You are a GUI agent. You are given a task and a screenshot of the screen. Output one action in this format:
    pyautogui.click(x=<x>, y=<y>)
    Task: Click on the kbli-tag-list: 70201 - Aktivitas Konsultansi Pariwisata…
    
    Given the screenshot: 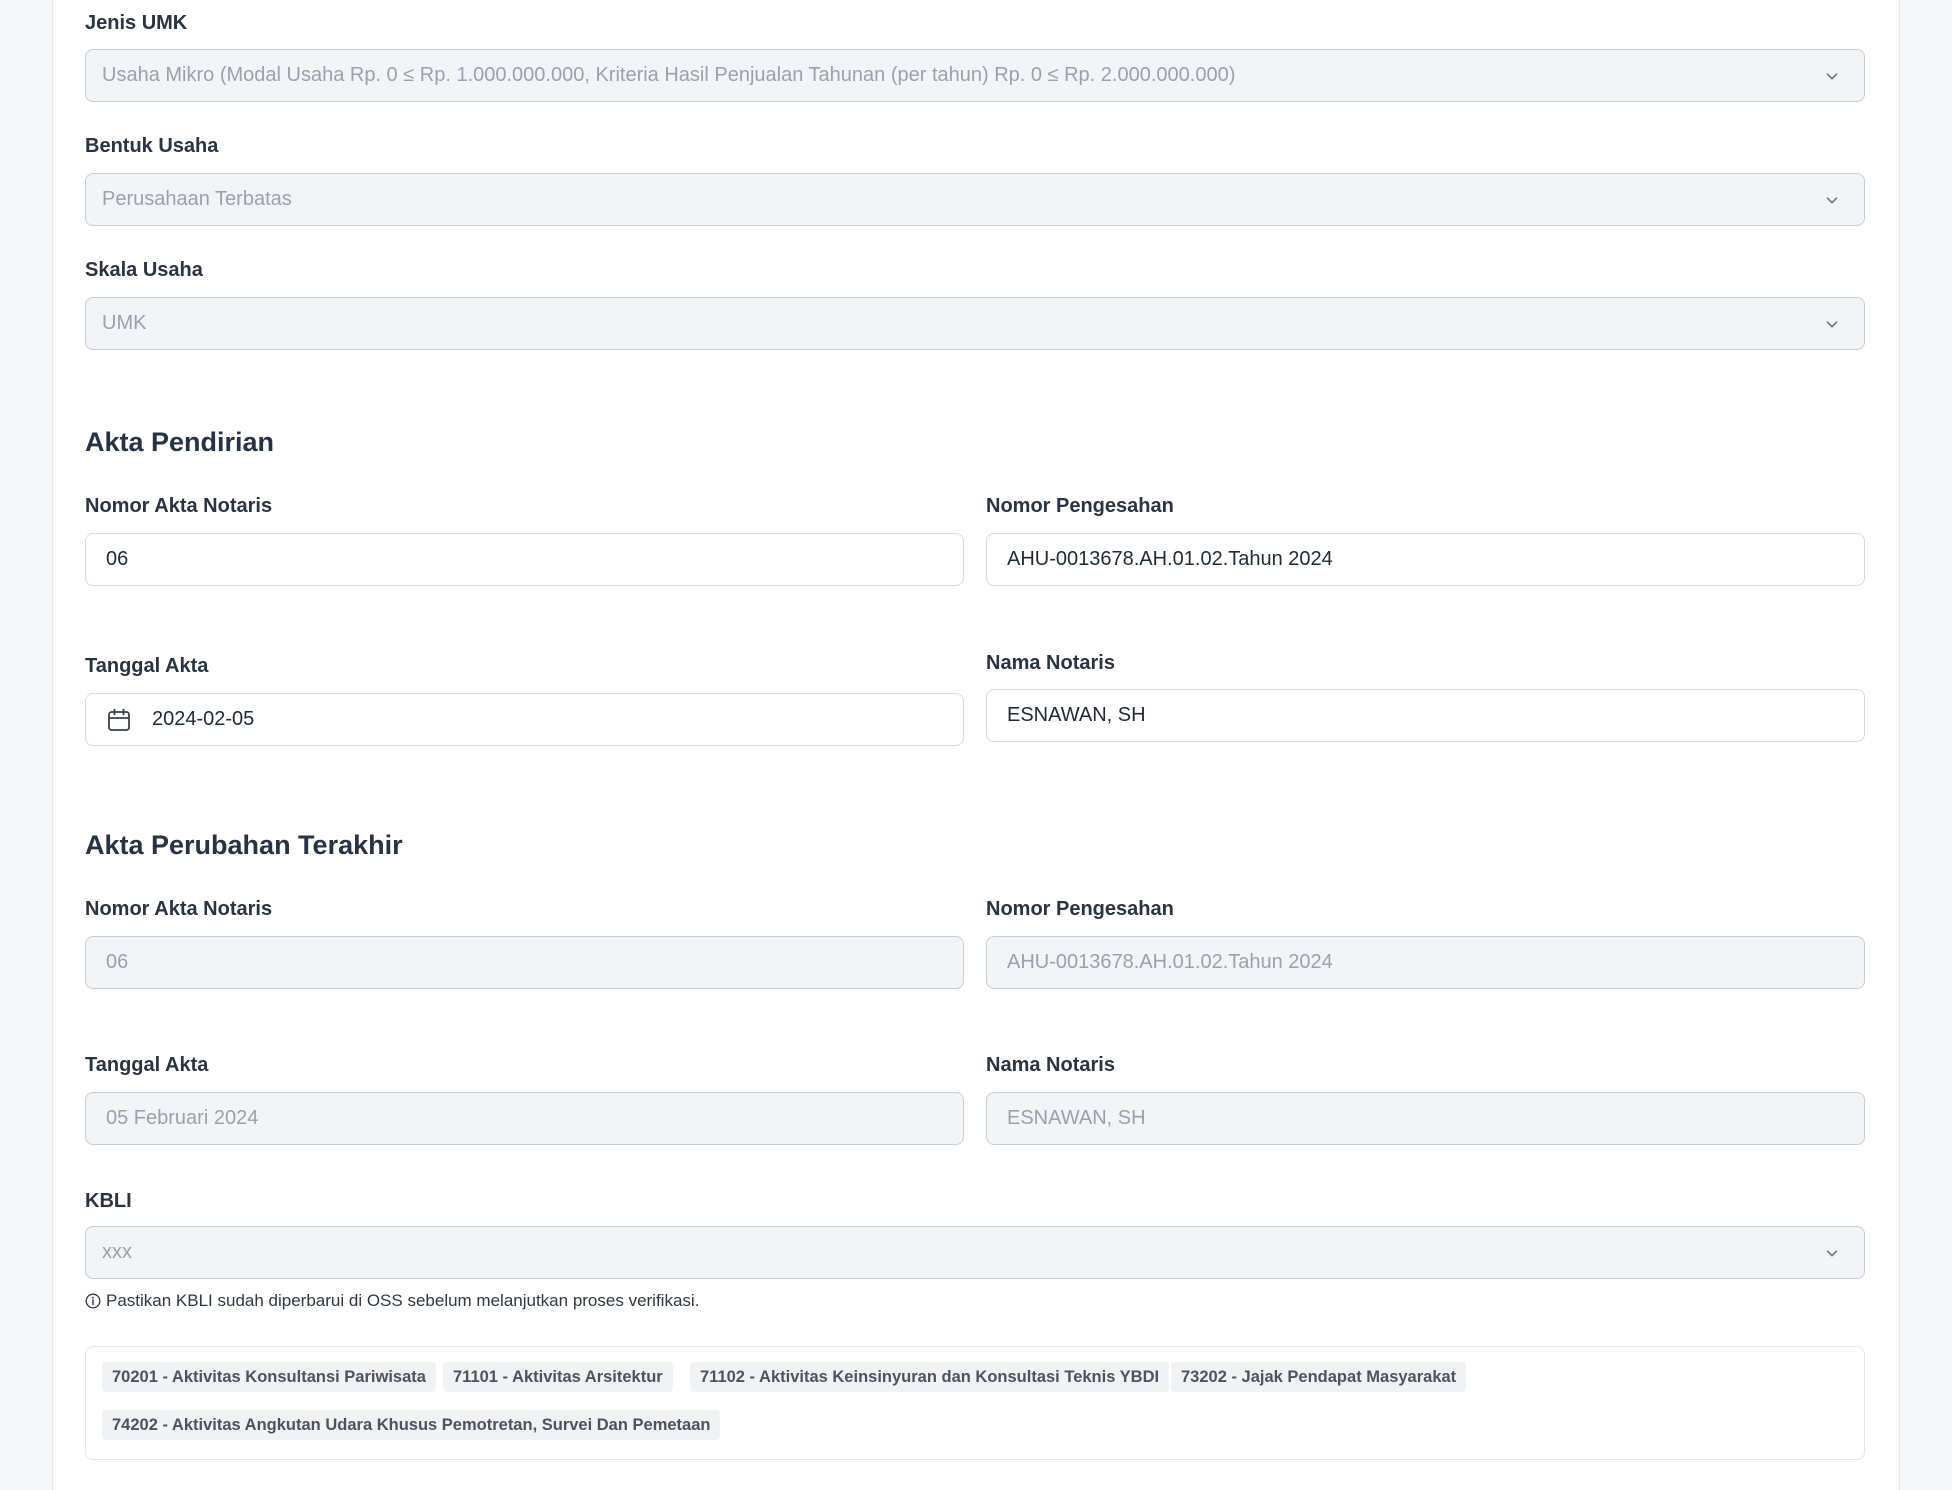 What is the action you would take?
    pyautogui.click(x=975, y=1403)
    